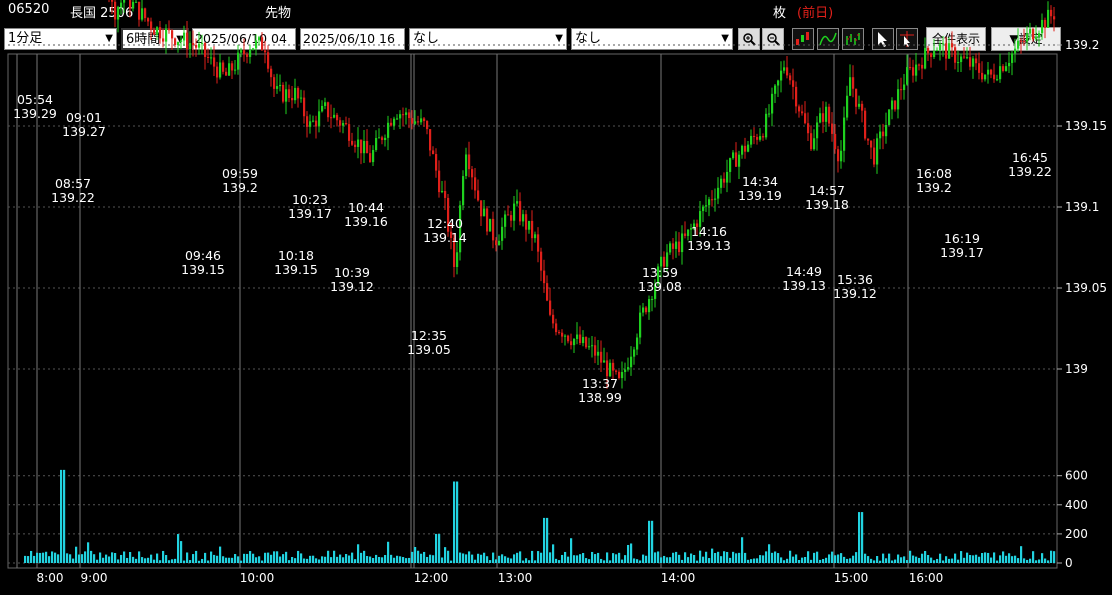 The image size is (1112, 595). I want to click on annotation-price: 139.18, so click(827, 204).